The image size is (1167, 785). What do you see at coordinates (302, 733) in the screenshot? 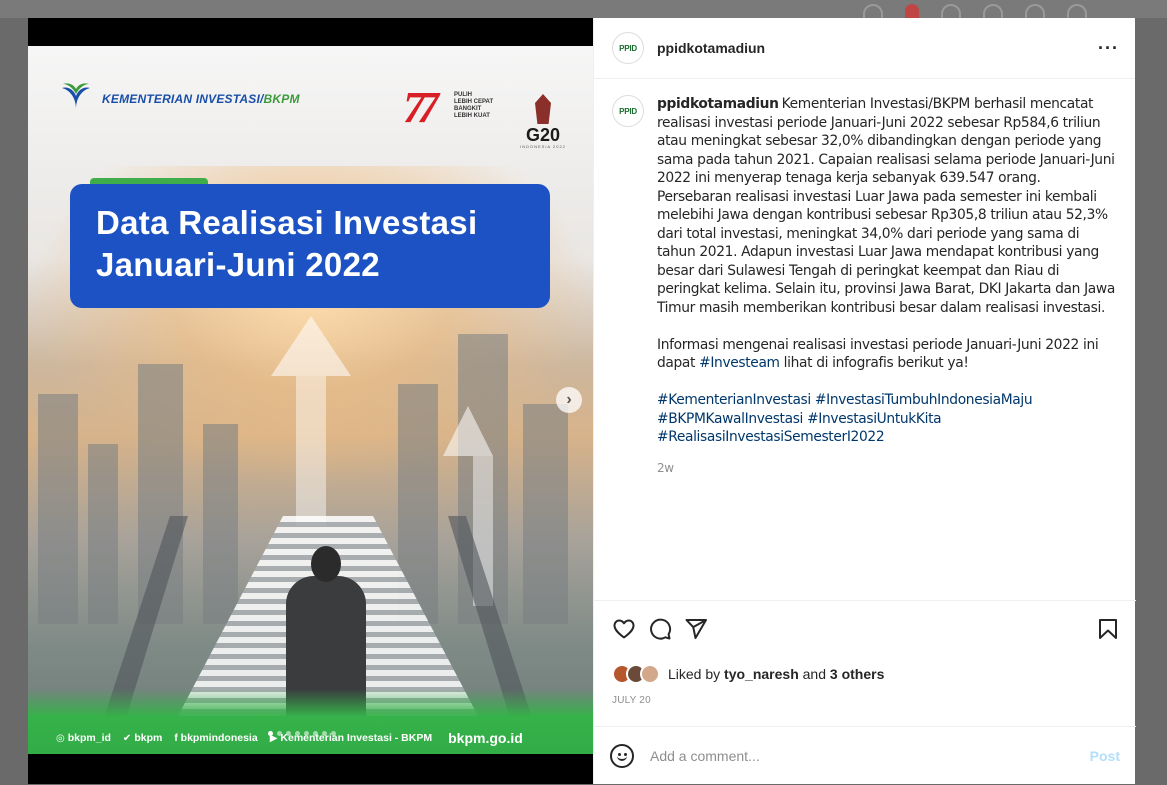
I see `carousel-dots` at bounding box center [302, 733].